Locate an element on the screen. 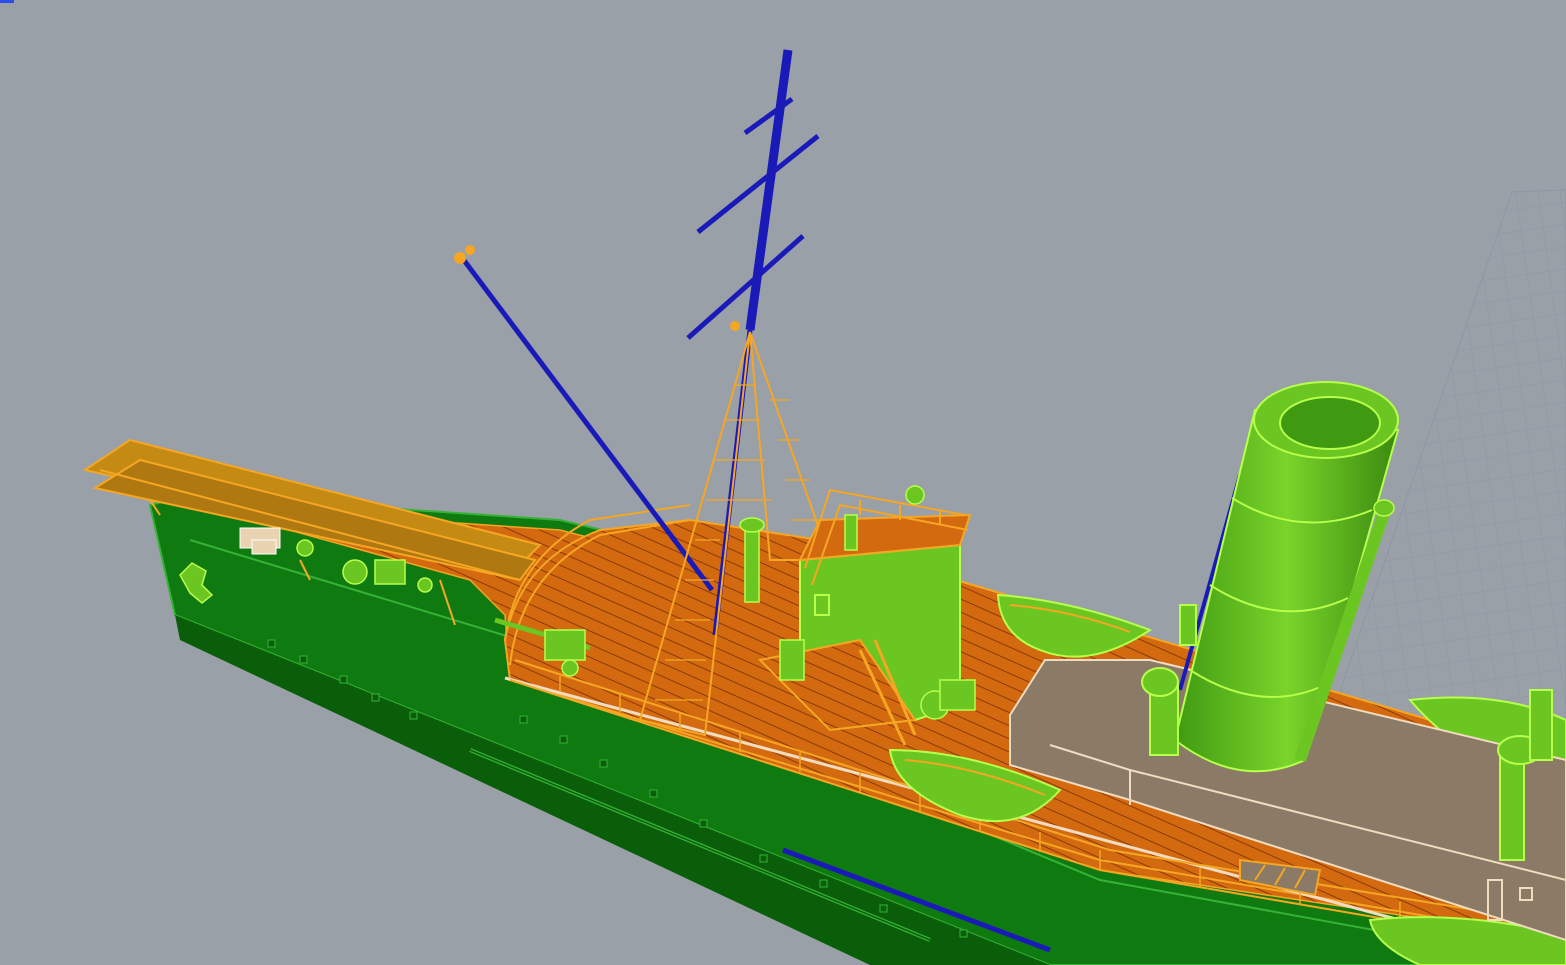 The width and height of the screenshot is (1566, 965). mast-yard-middle is located at coordinates (758, 184).